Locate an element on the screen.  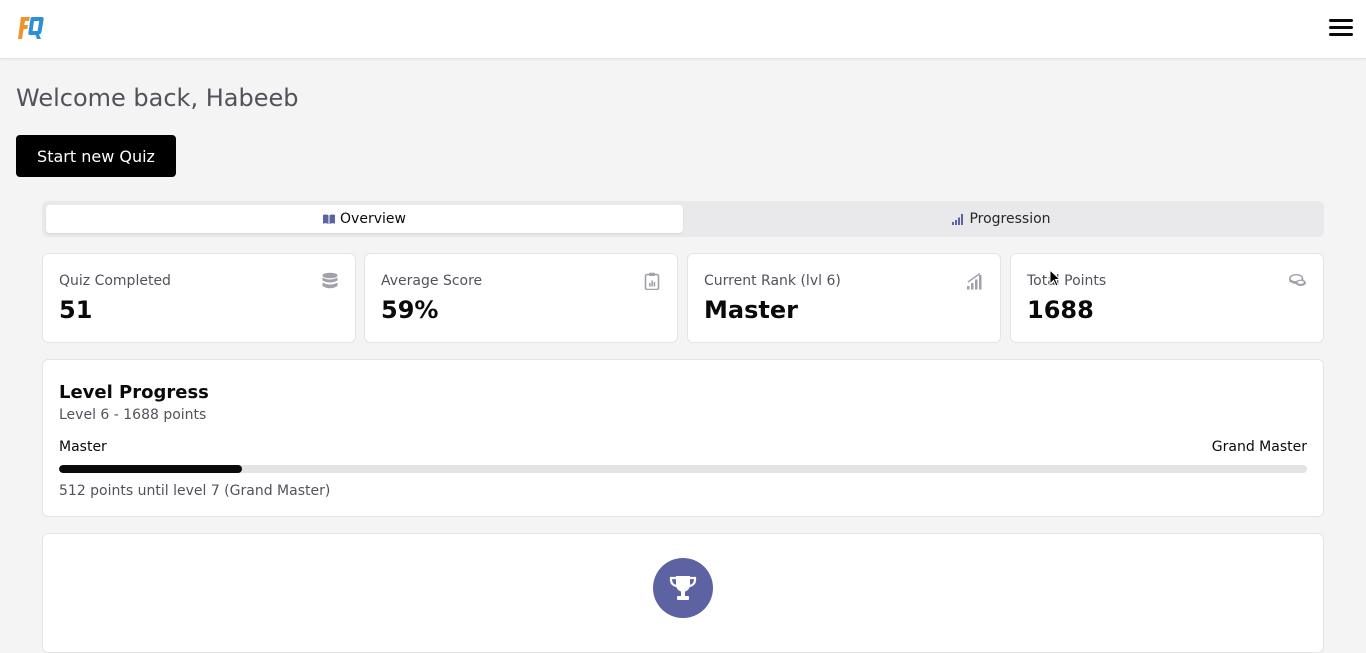
stat-label: Quiz Completed is located at coordinates (115, 281).